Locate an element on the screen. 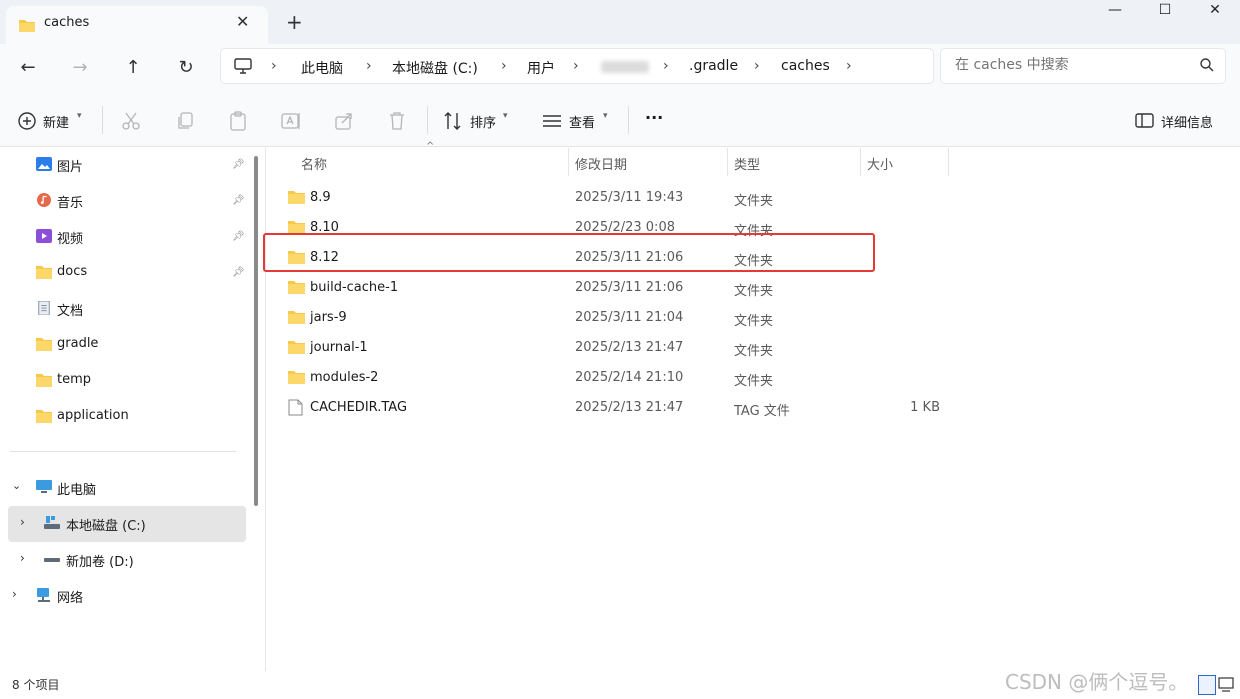  file-name: journal-1 is located at coordinates (339, 347).